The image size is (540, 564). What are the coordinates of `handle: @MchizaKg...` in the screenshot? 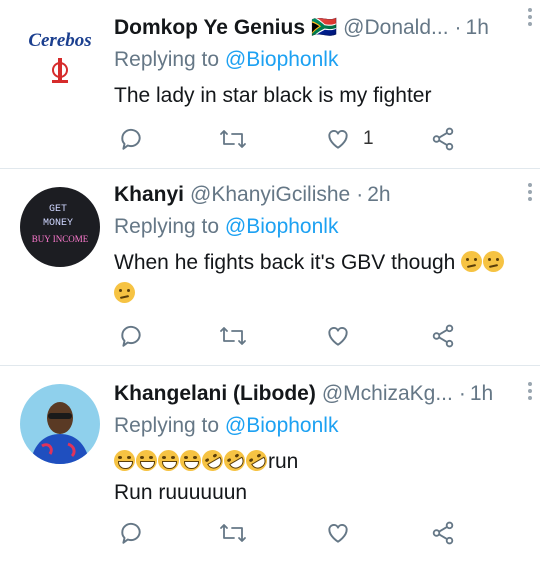 It's located at (387, 394).